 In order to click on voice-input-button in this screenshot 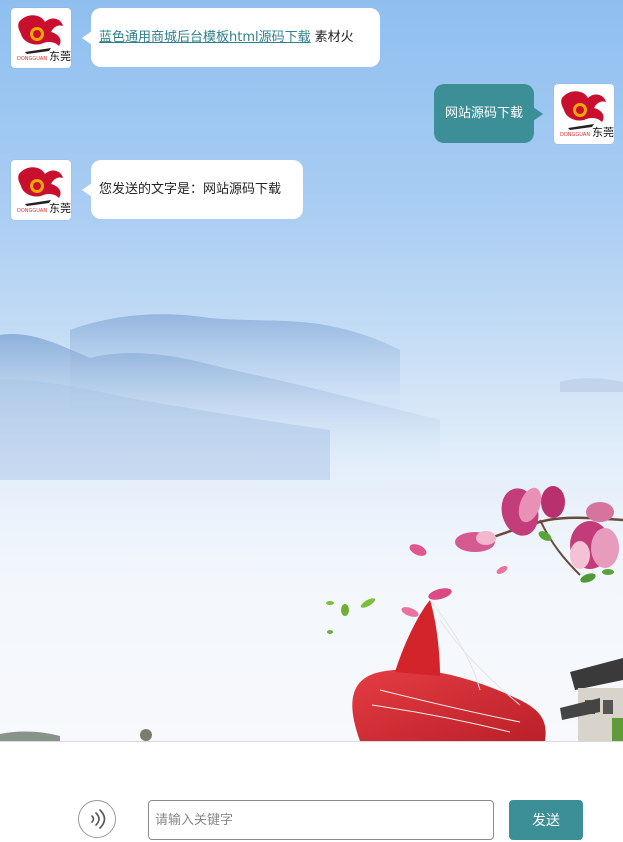, I will do `click(97, 819)`.